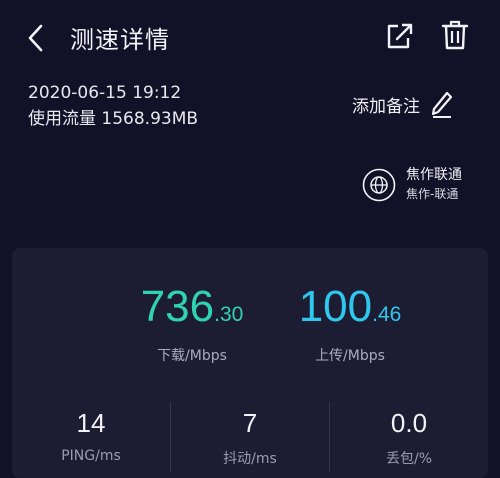  Describe the element at coordinates (120, 40) in the screenshot. I see `page-title: 测速详情` at that location.